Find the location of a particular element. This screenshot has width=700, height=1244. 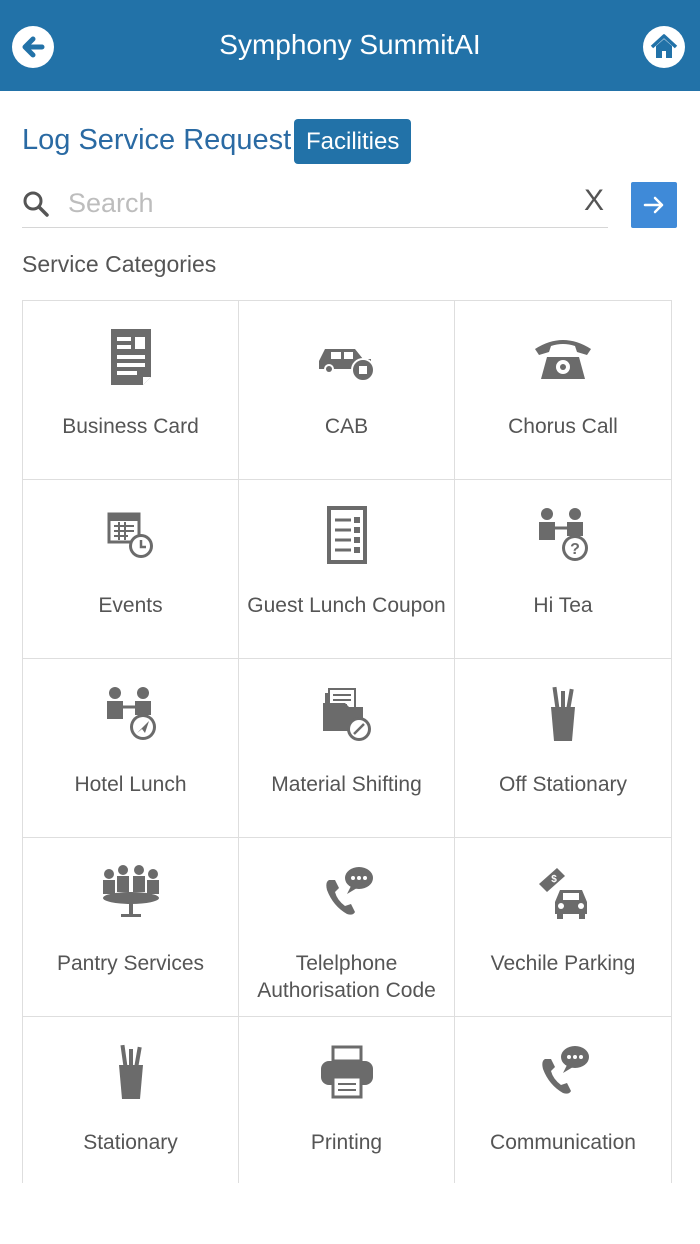

round-table-icon is located at coordinates (130, 891).